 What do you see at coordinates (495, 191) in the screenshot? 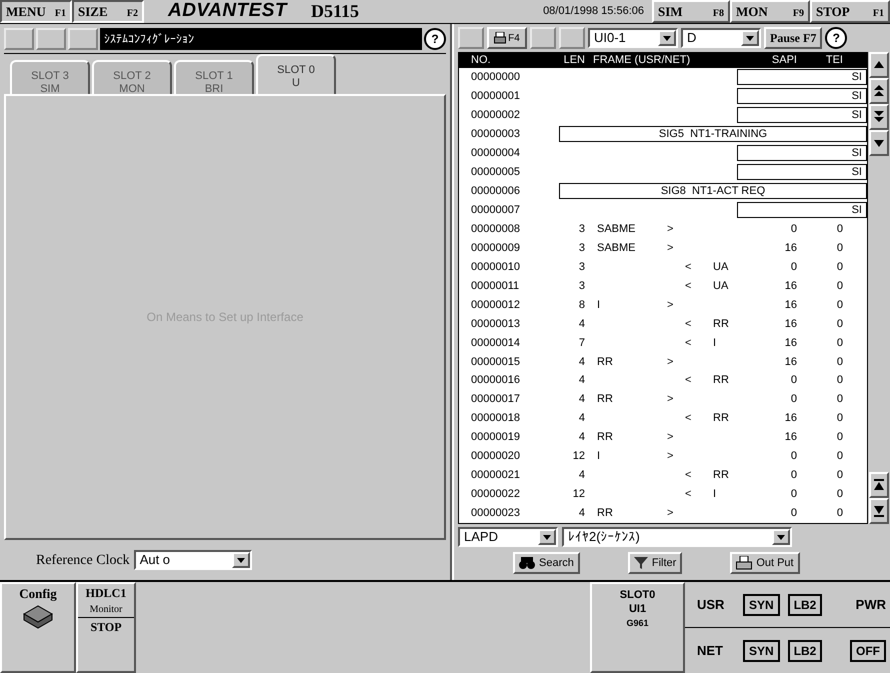
I see `frame-number: 00000006` at bounding box center [495, 191].